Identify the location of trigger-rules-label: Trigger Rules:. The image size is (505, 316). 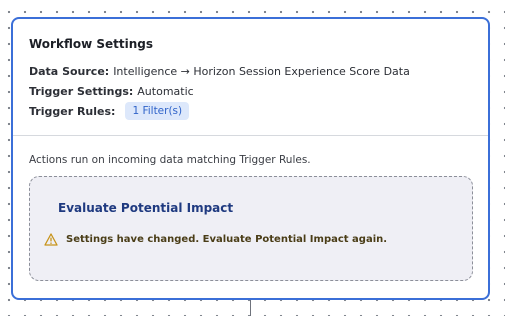
(72, 111).